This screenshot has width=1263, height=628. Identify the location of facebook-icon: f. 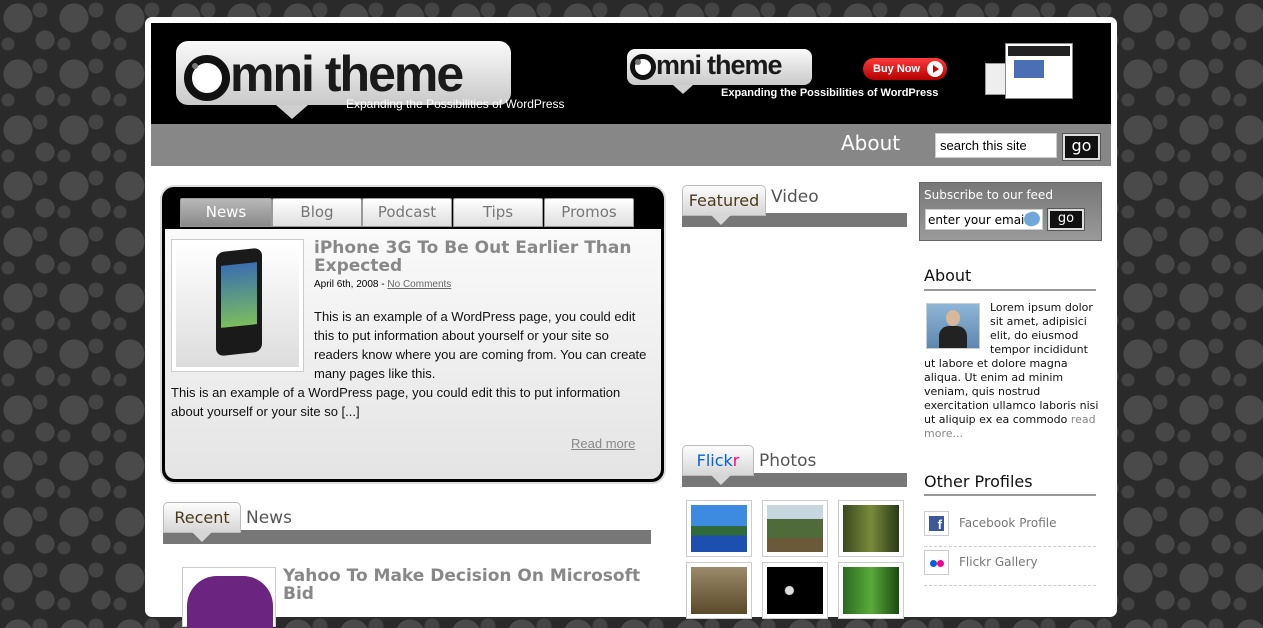
(936, 523).